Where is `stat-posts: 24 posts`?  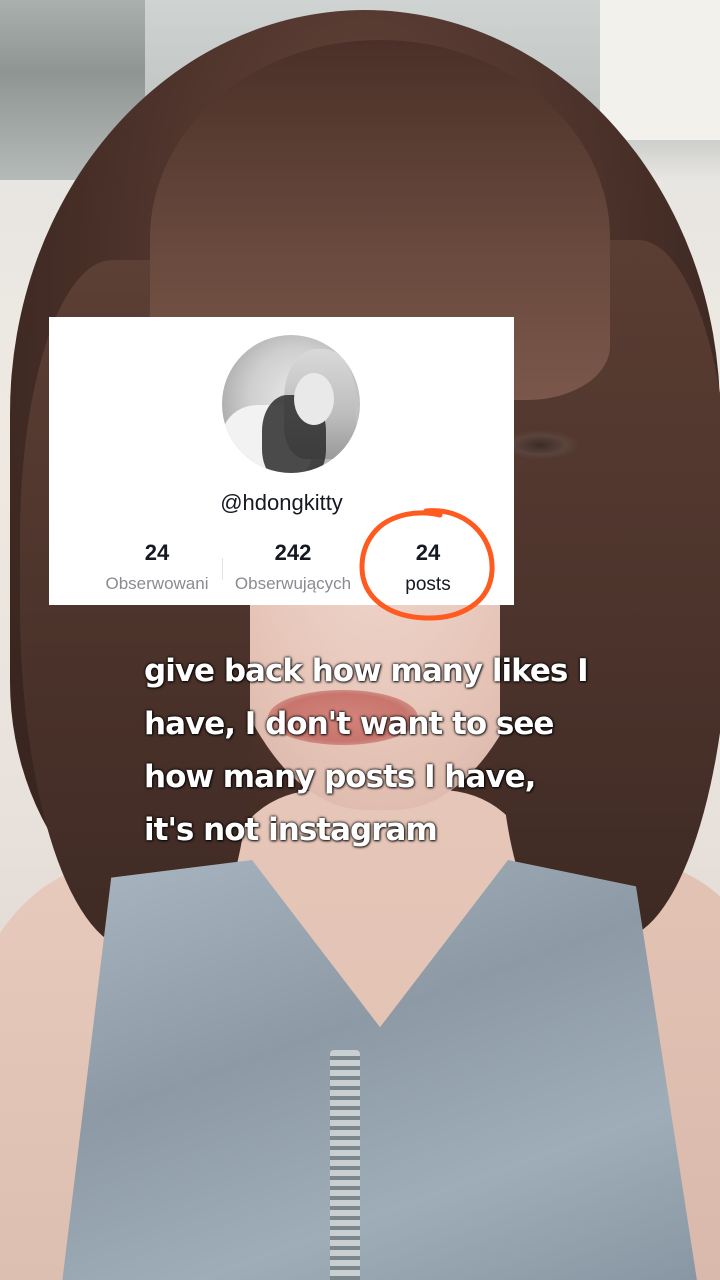 stat-posts: 24 posts is located at coordinates (428, 568).